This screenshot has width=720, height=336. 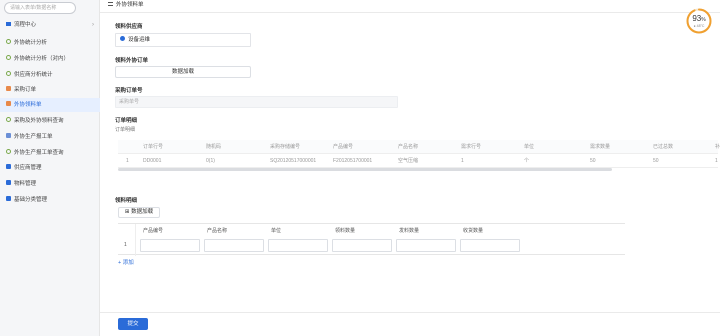 I want to click on sidebar-item-process-center: 流程中心 ›, so click(x=50, y=25).